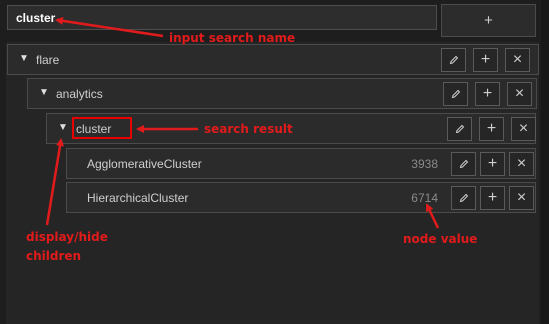 Image resolution: width=549 pixels, height=324 pixels. I want to click on search-box, so click(222, 17).